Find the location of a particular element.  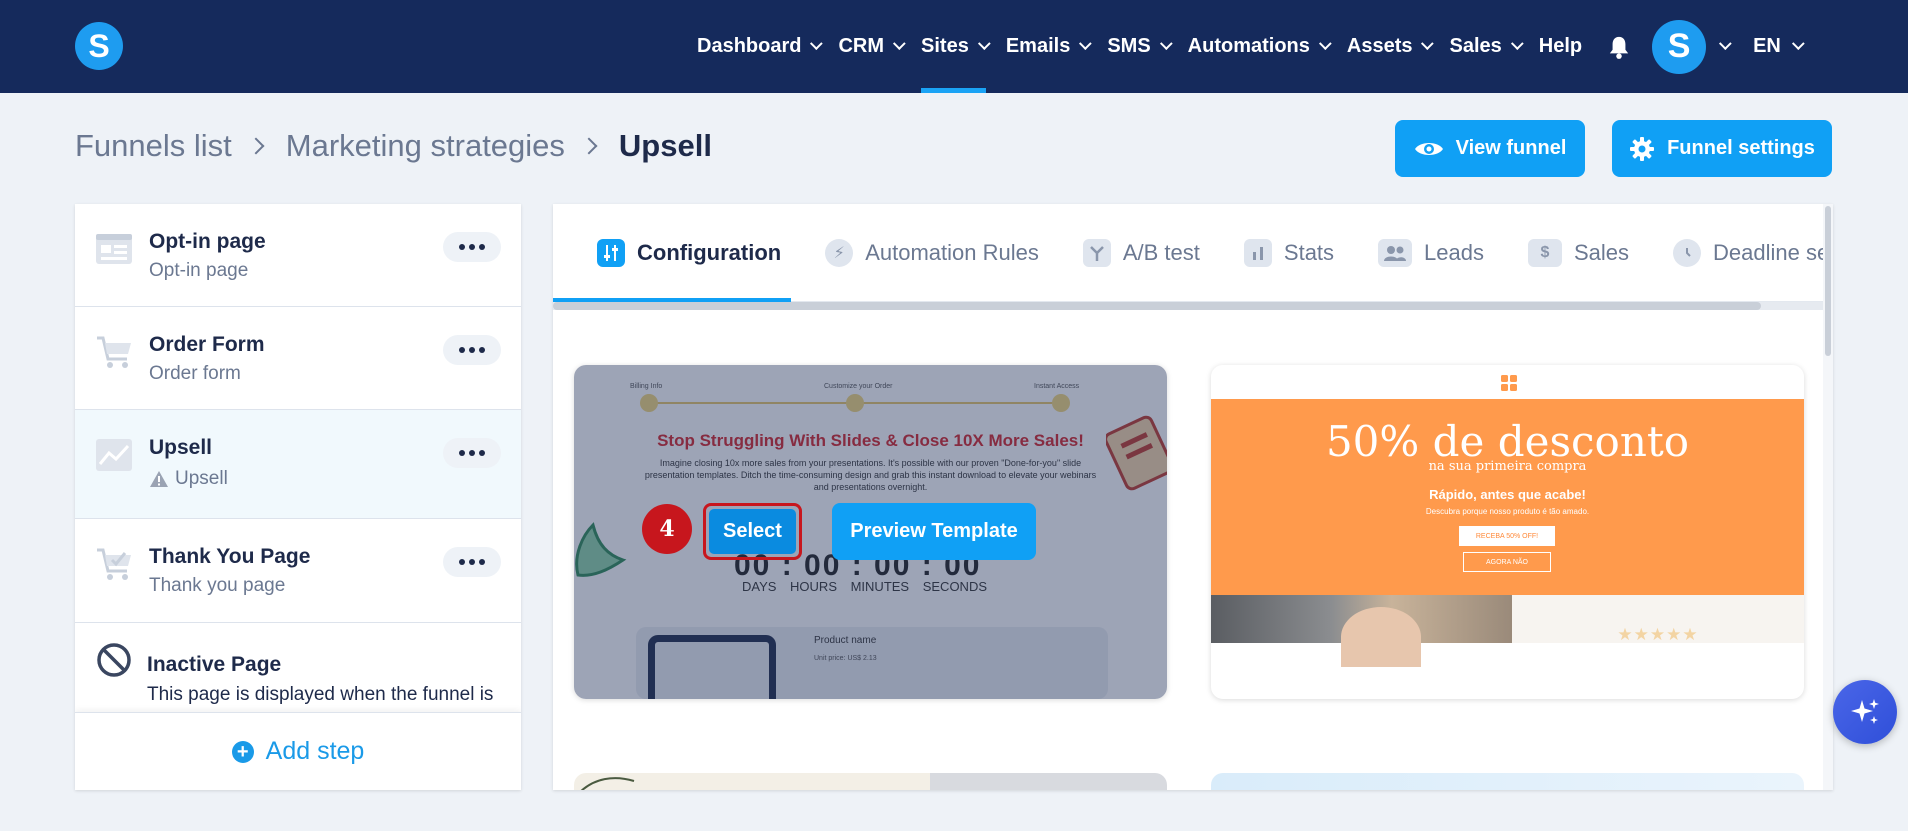

preview-template-button: Preview Template is located at coordinates (934, 531).